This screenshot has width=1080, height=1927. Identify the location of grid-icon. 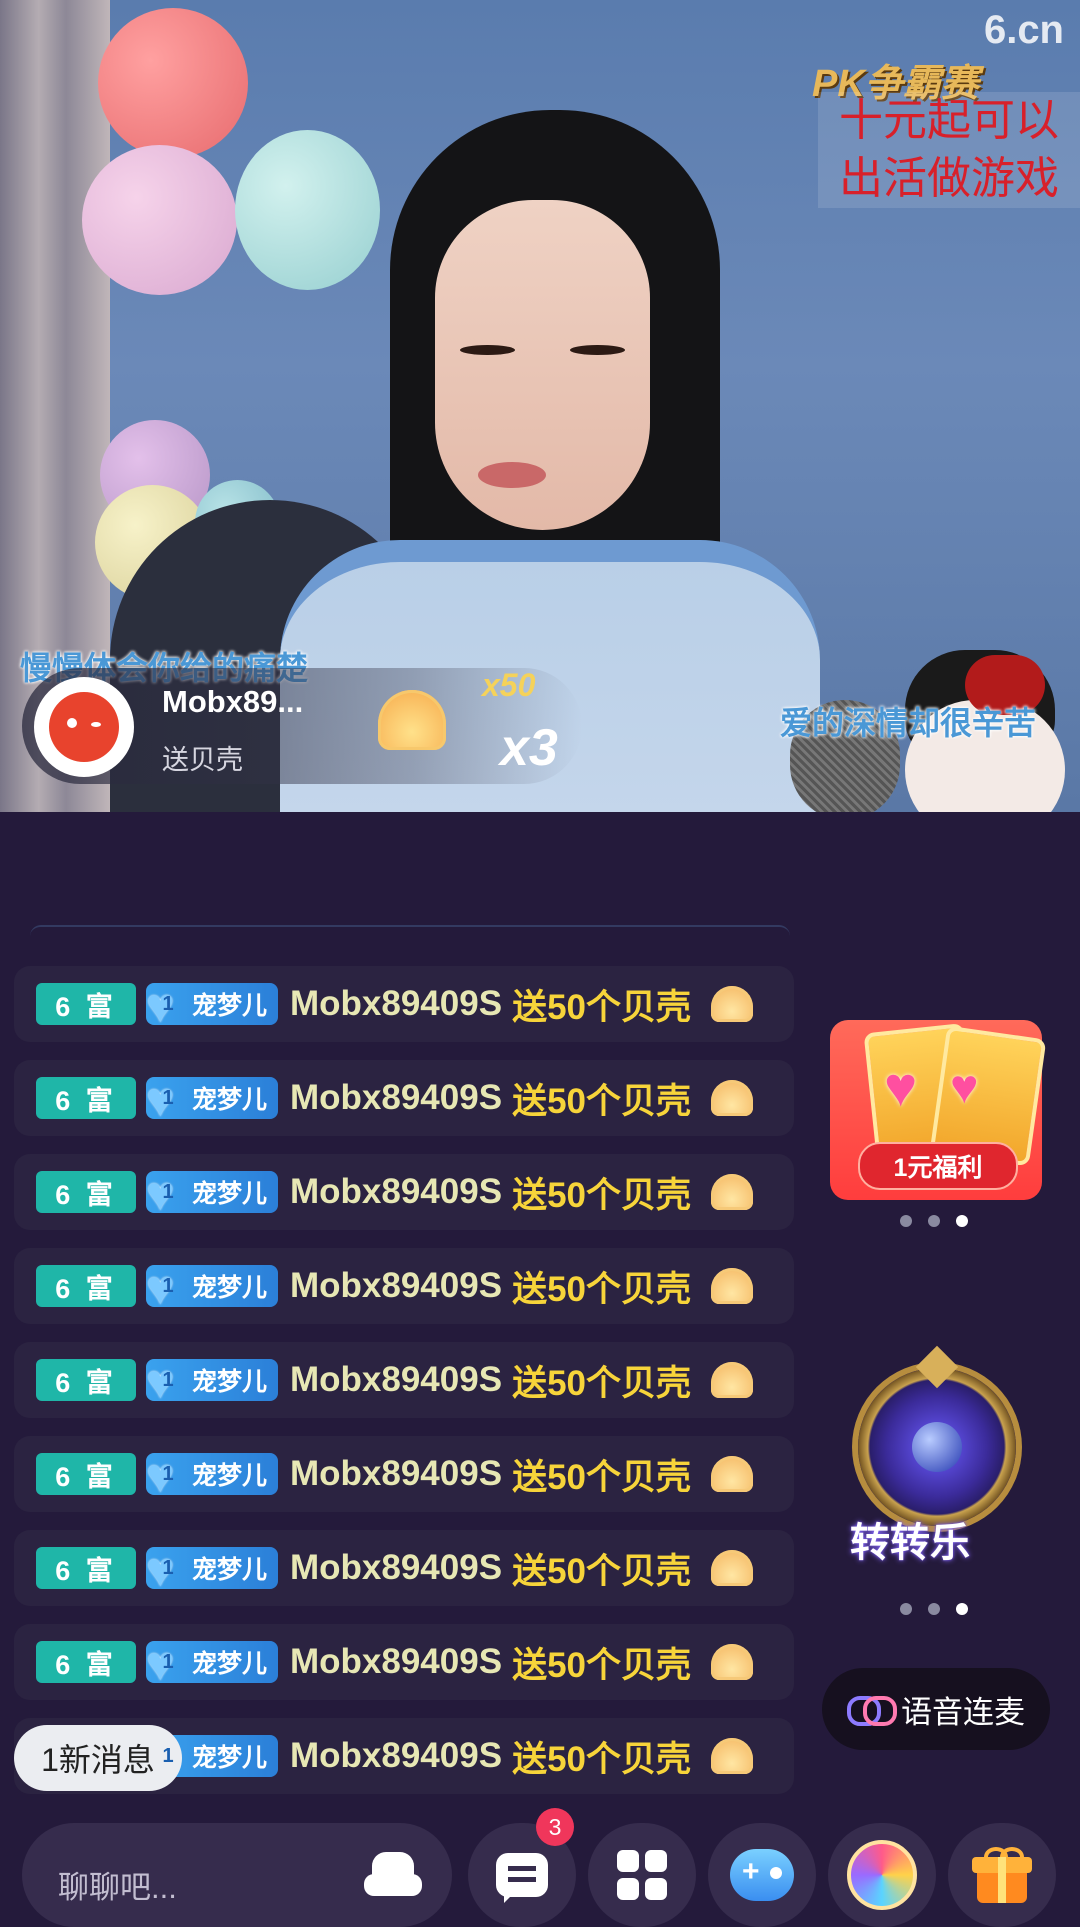
(642, 1875).